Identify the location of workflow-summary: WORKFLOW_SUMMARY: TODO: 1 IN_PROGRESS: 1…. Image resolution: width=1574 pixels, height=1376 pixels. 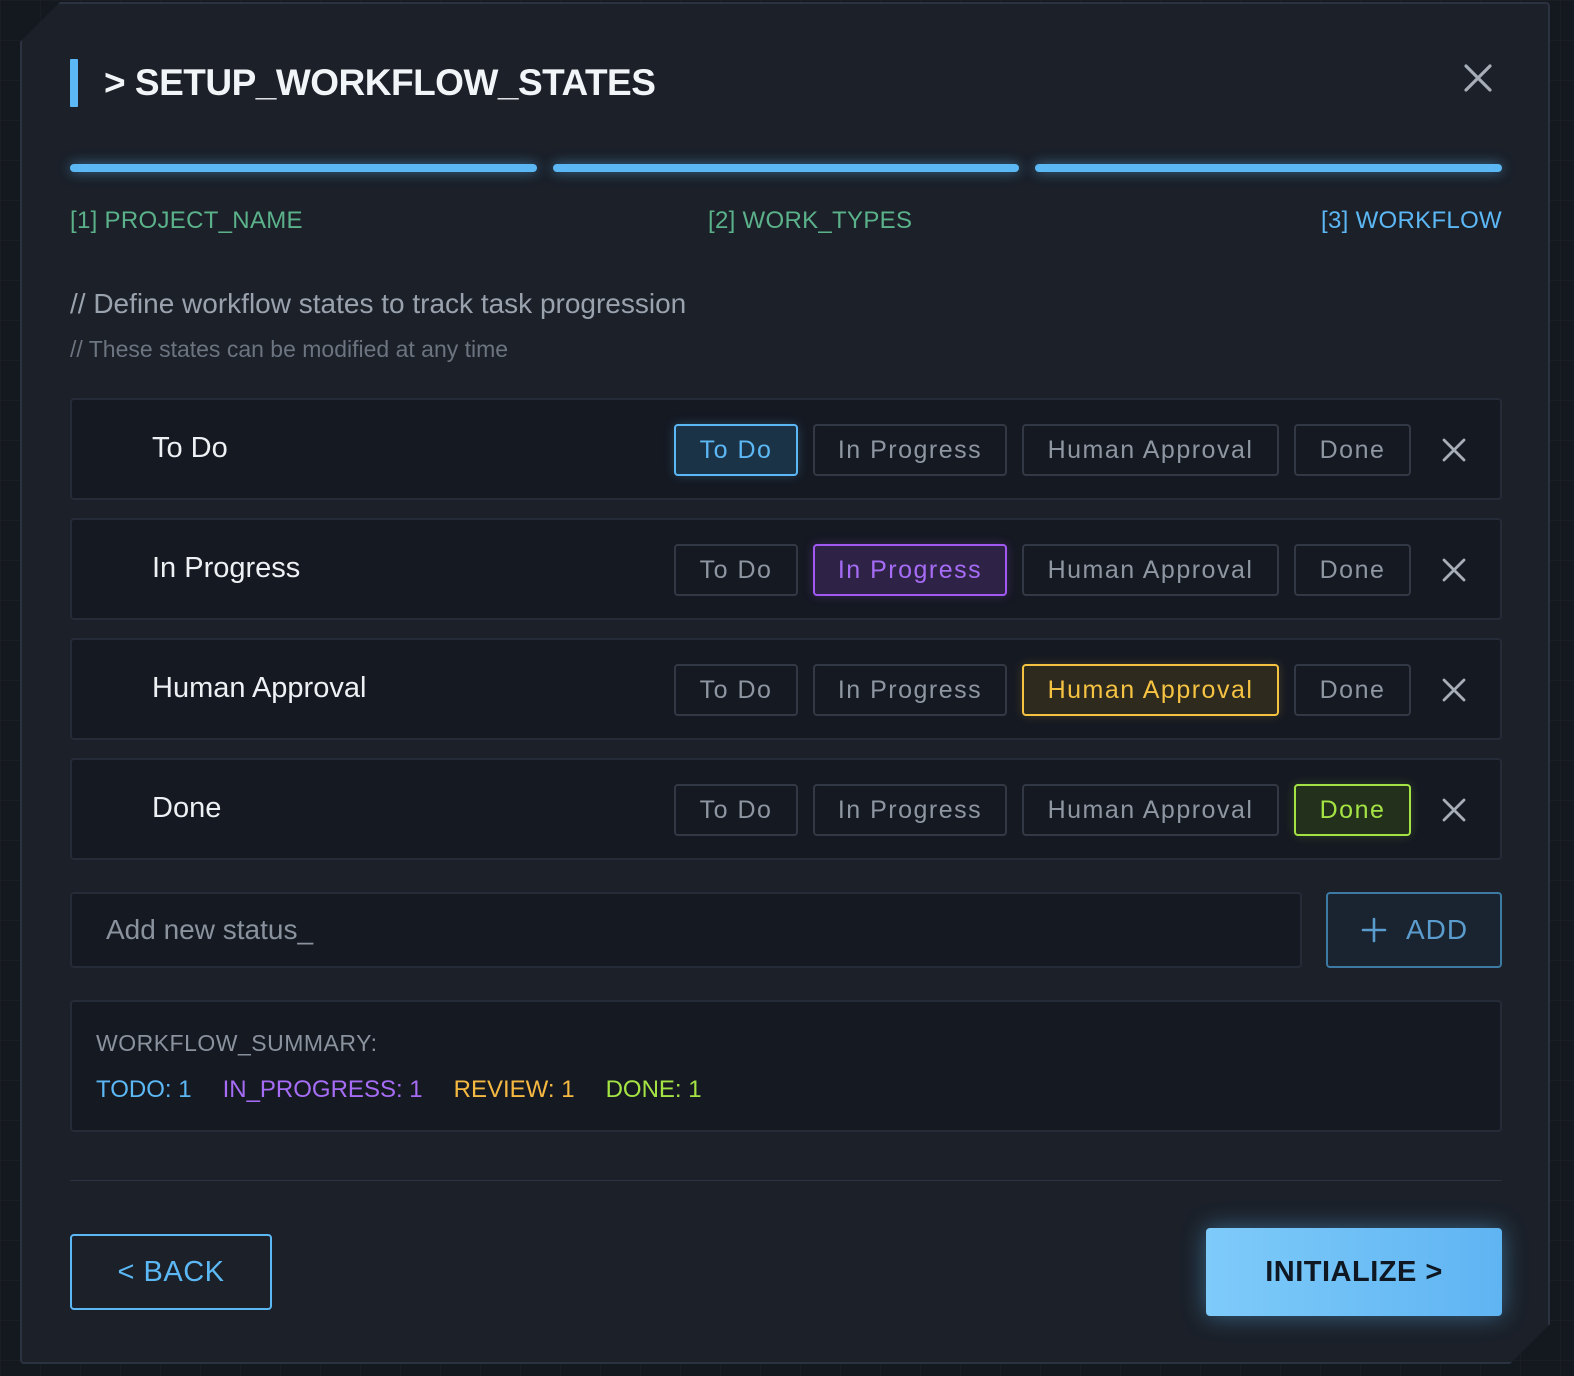
(786, 1066).